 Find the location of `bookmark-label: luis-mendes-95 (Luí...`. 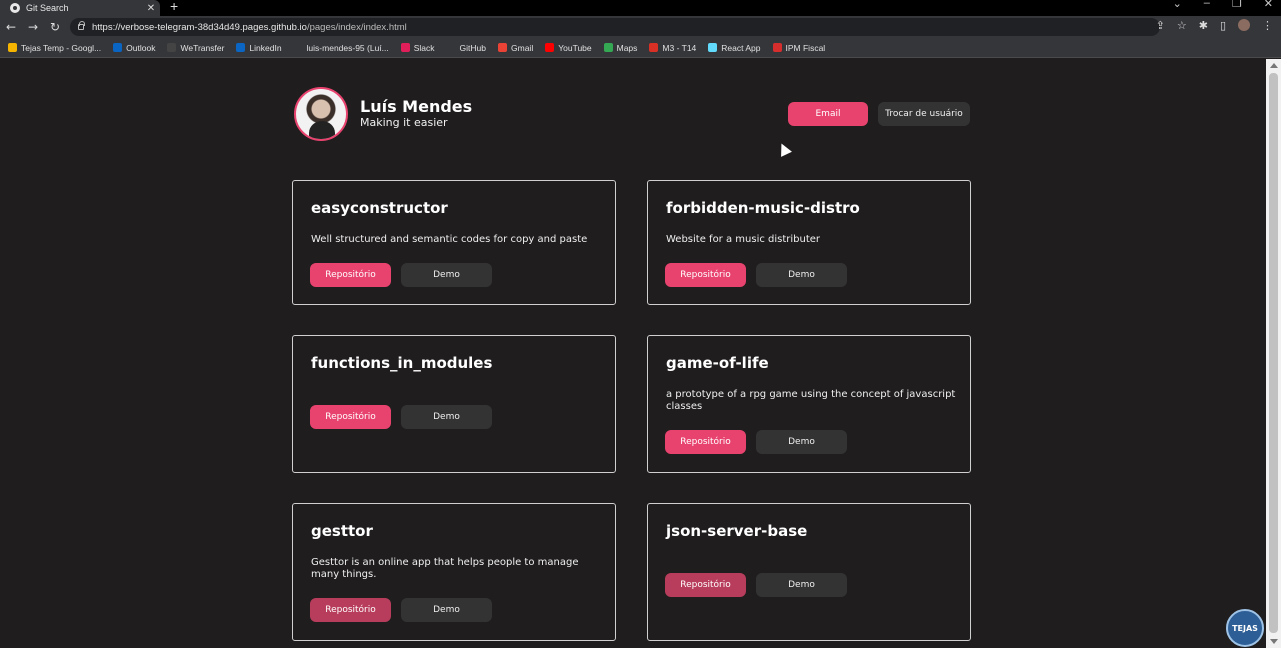

bookmark-label: luis-mendes-95 (Luí... is located at coordinates (347, 47).